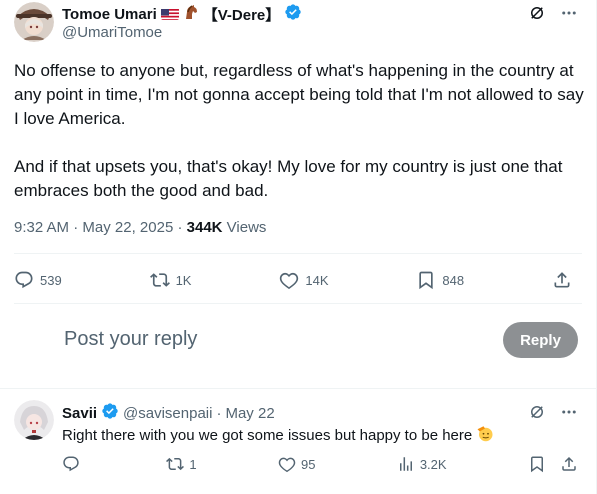  What do you see at coordinates (241, 15) in the screenshot?
I see `author-tag: 【V-Dere】` at bounding box center [241, 15].